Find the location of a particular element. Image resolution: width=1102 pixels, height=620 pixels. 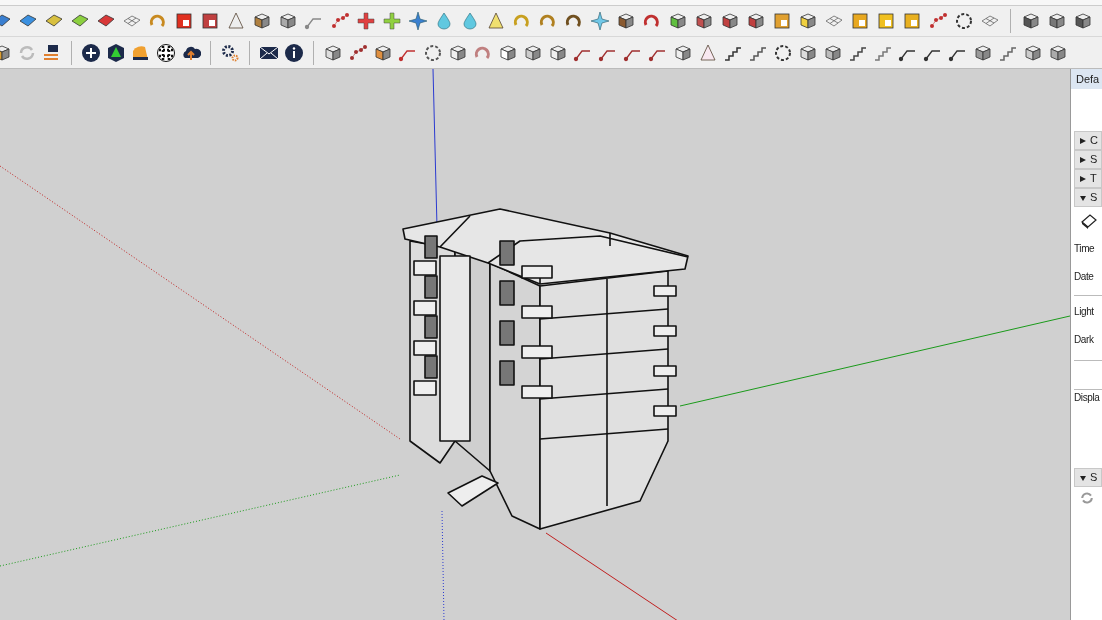

checker-ball-icon is located at coordinates (166, 52).